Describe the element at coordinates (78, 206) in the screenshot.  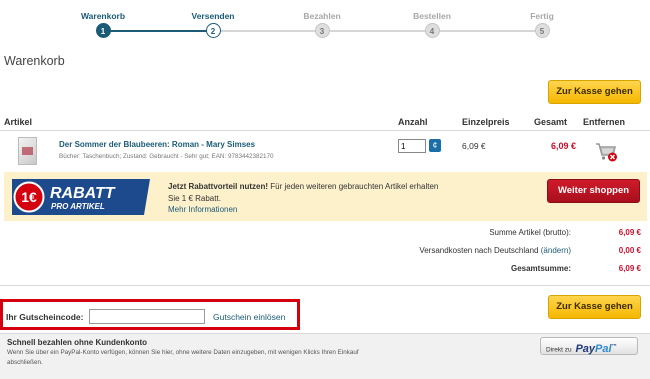
I see `svg-text: PRO ARTIKEL` at that location.